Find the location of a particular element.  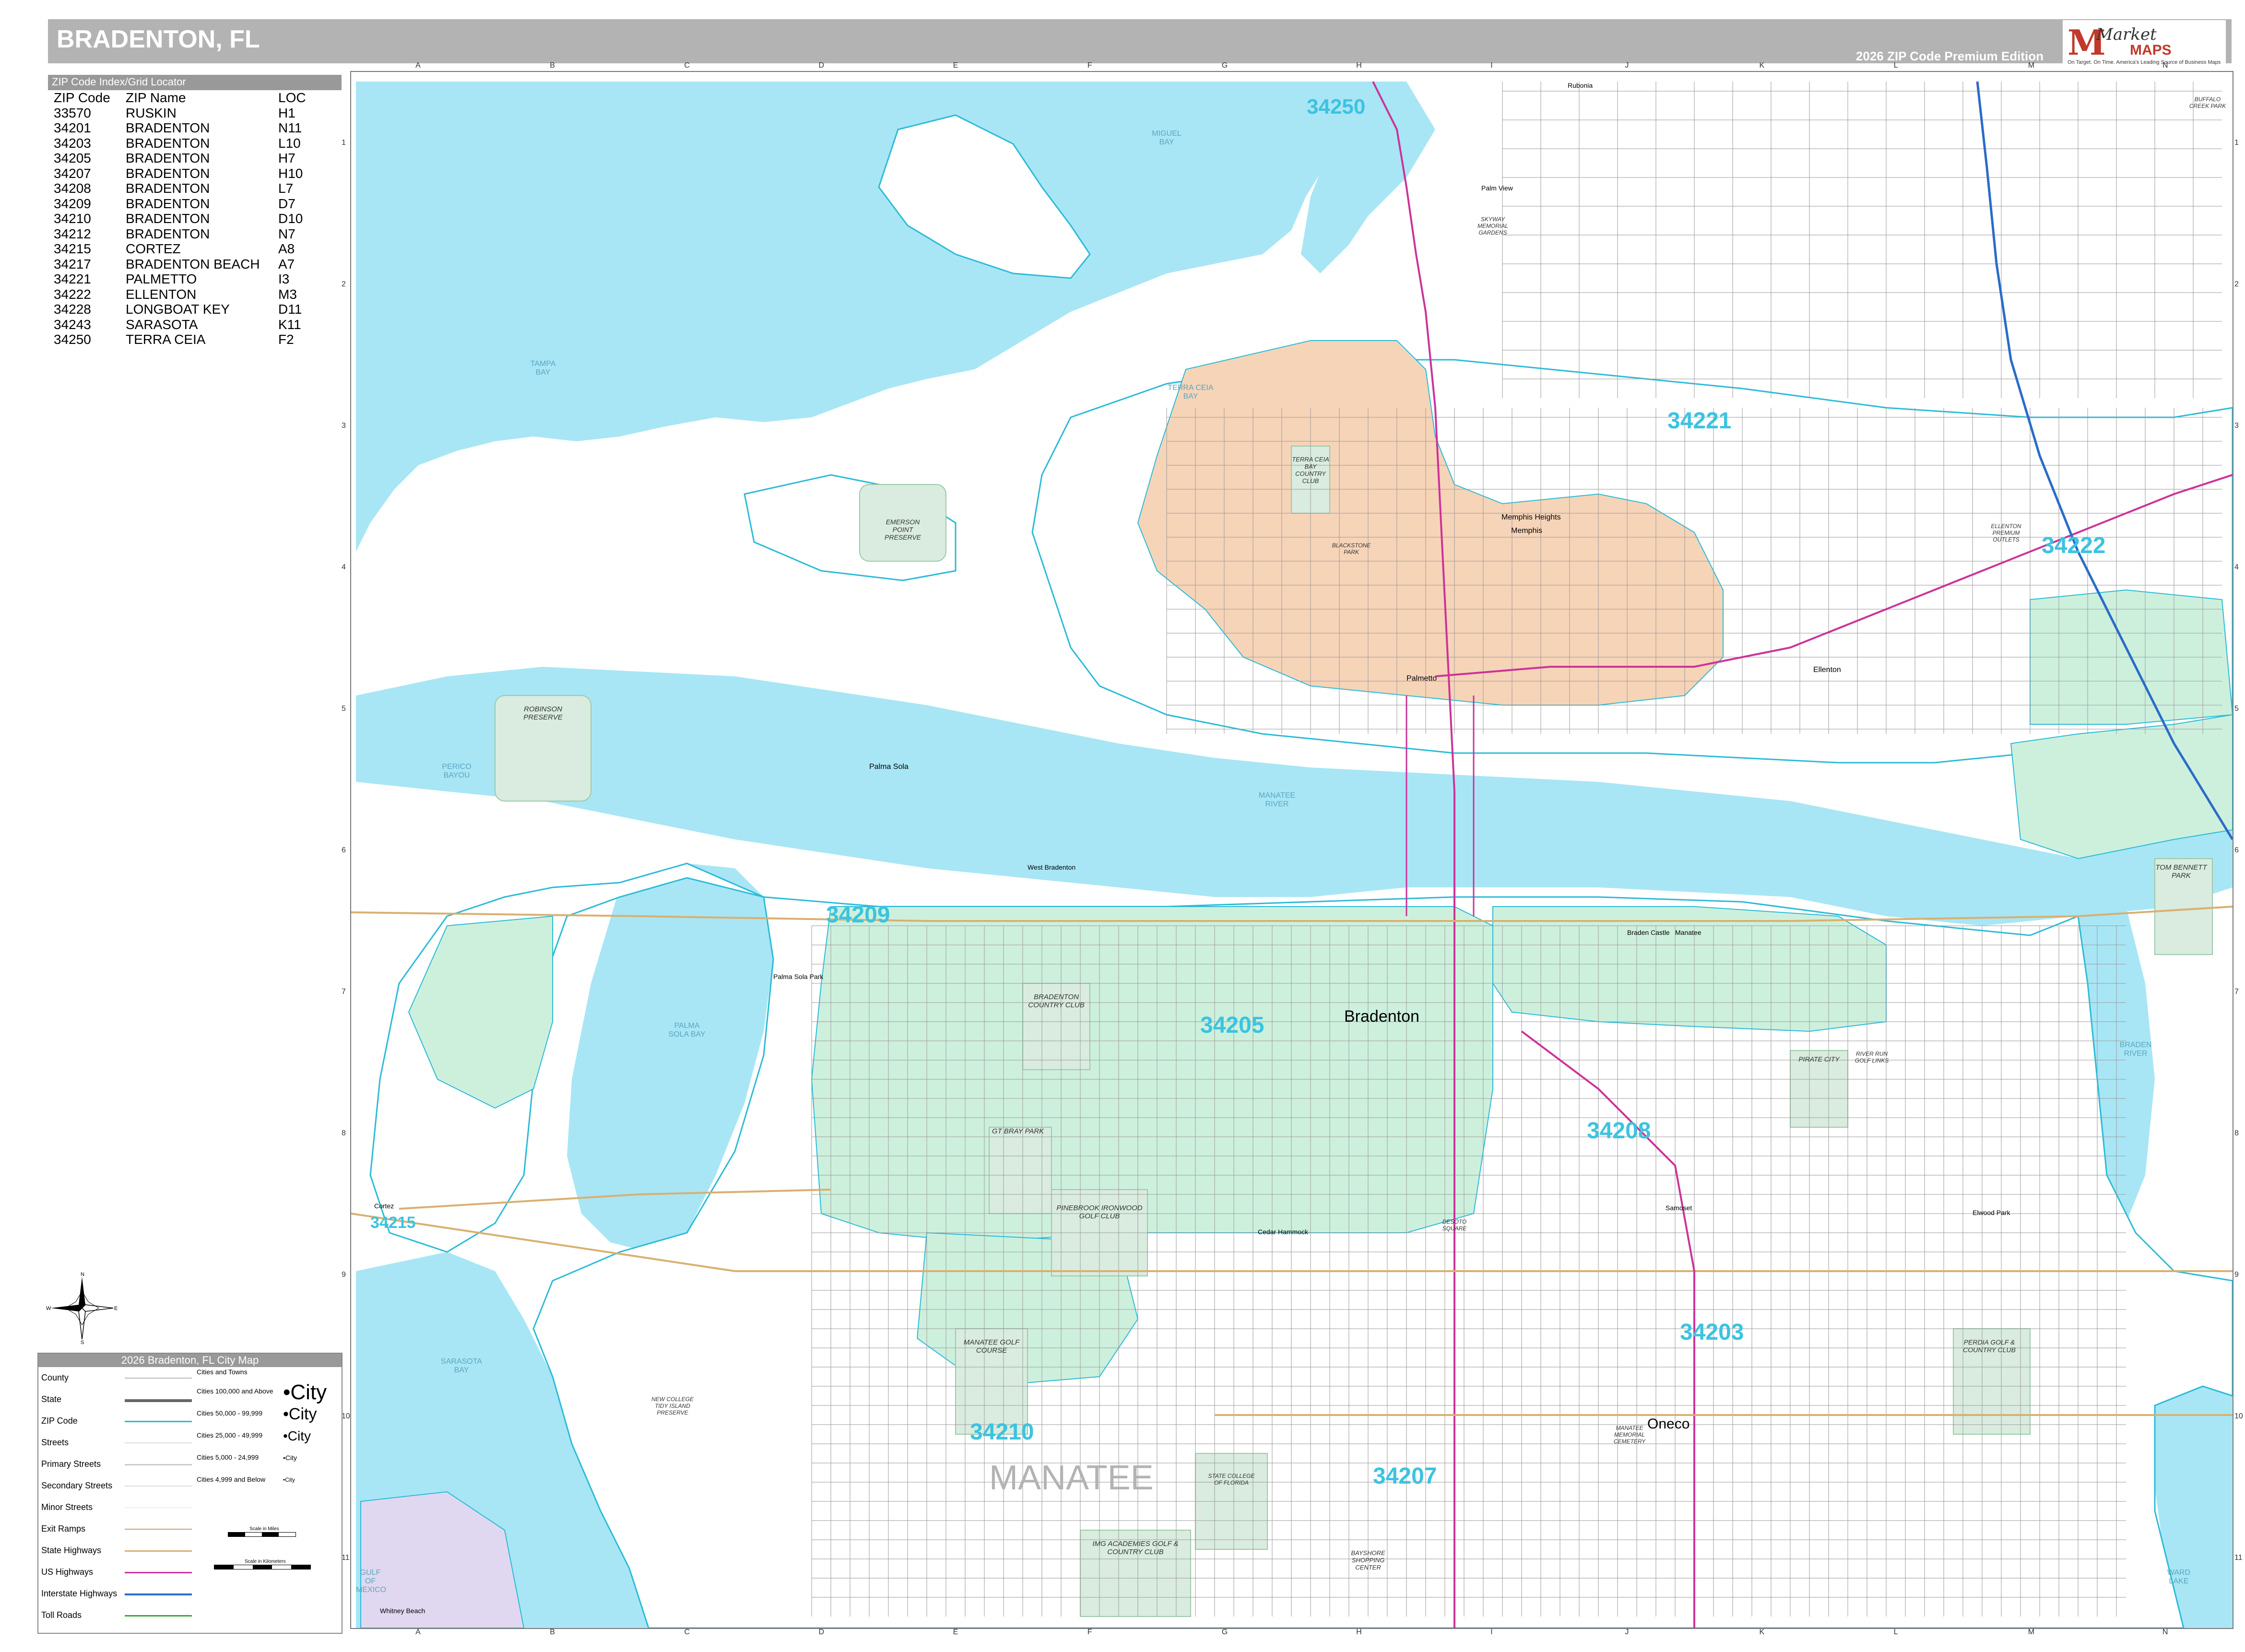

zip-label-34205: 34205 is located at coordinates (1232, 1025).